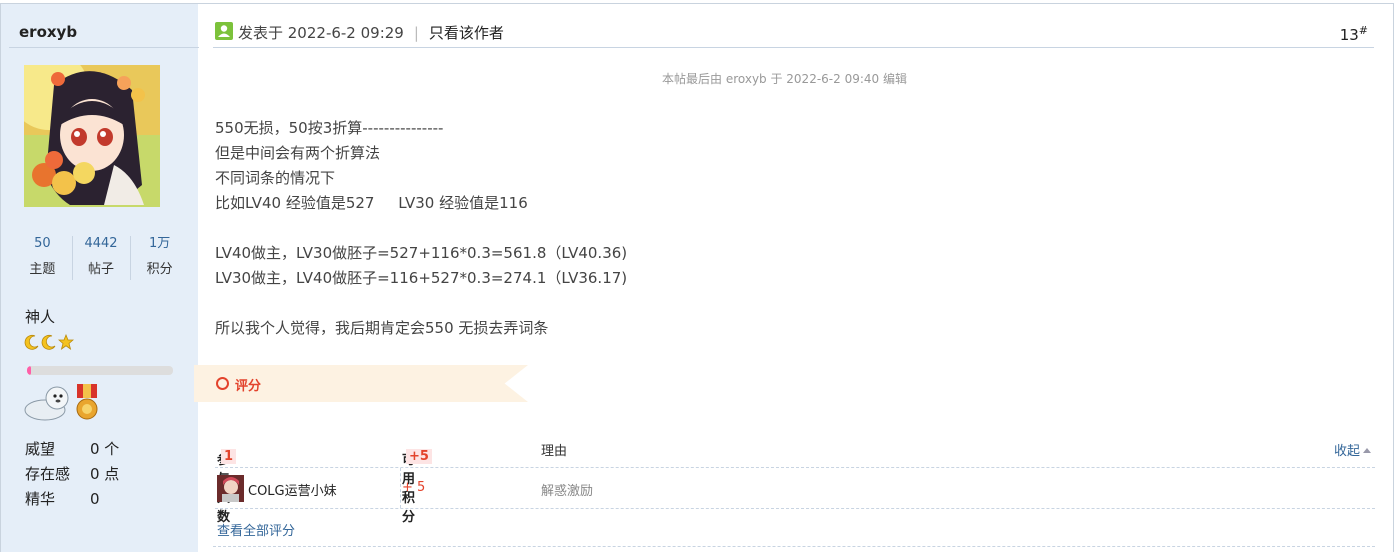  Describe the element at coordinates (66, 342) in the screenshot. I see `star-icon` at that location.